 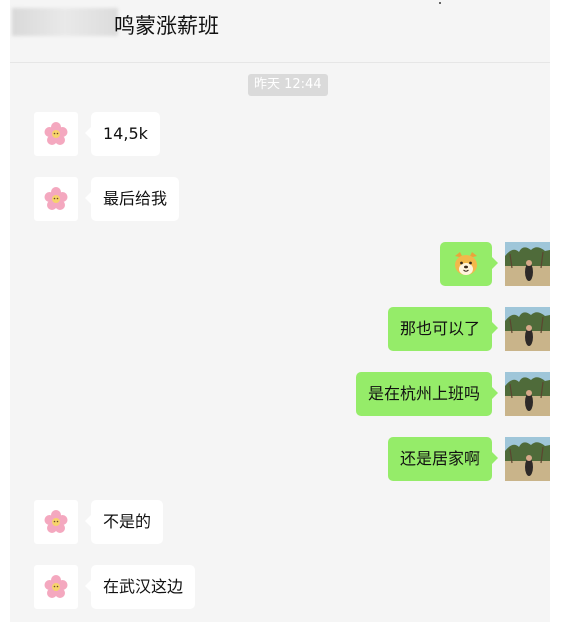 What do you see at coordinates (122, 134) in the screenshot?
I see `message-bubble-incoming: 14,5k` at bounding box center [122, 134].